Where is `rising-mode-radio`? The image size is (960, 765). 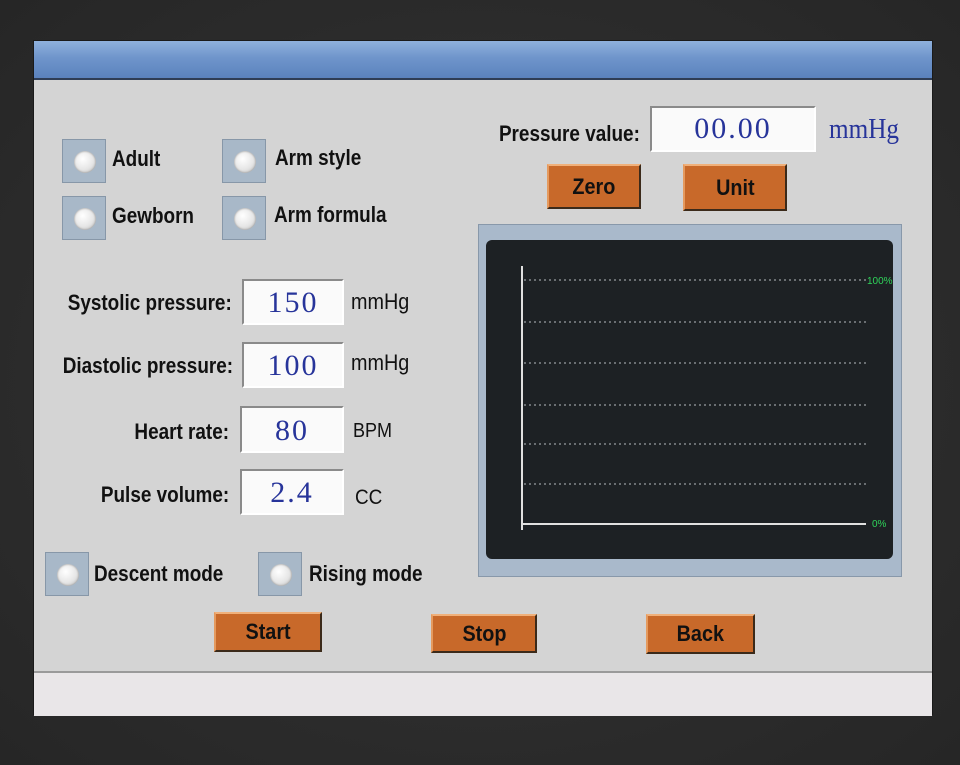 rising-mode-radio is located at coordinates (280, 574).